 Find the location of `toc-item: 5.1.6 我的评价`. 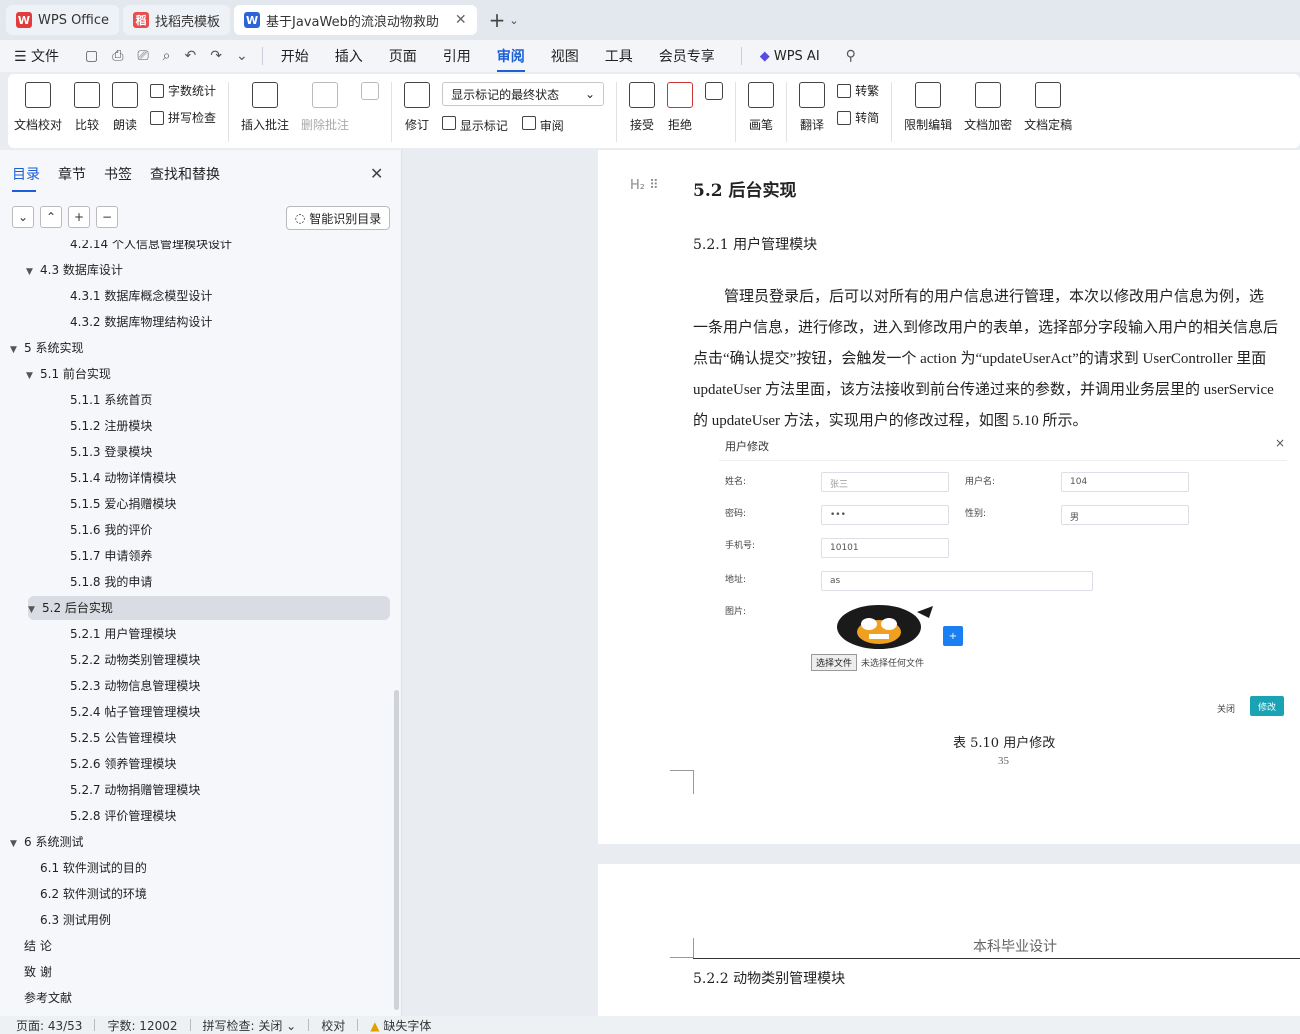

toc-item: 5.1.6 我的评价 is located at coordinates (111, 530).